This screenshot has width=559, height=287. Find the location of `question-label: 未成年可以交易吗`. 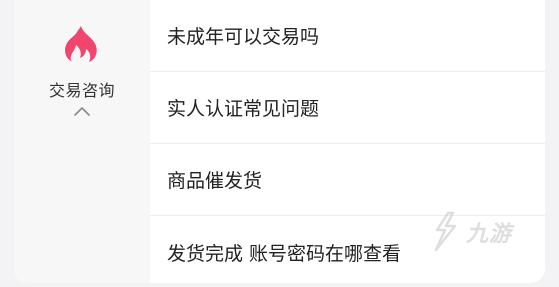

question-label: 未成年可以交易吗 is located at coordinates (243, 37).